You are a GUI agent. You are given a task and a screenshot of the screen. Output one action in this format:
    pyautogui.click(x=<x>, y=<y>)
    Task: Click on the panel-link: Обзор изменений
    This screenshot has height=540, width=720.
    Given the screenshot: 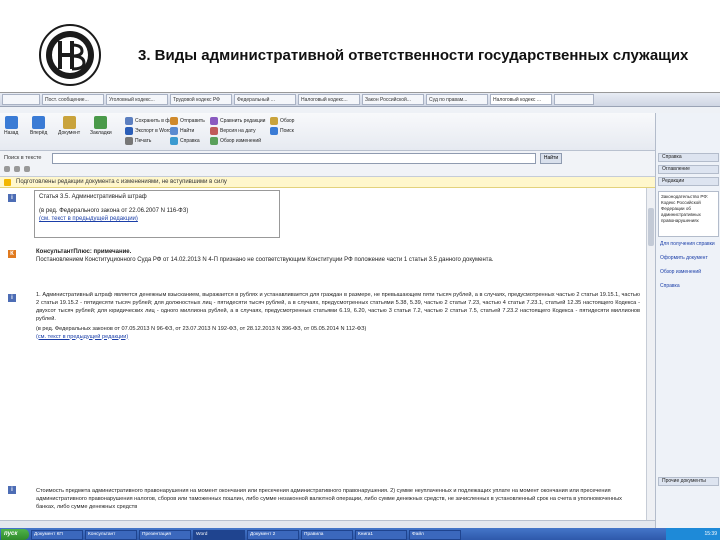 What is the action you would take?
    pyautogui.click(x=689, y=272)
    